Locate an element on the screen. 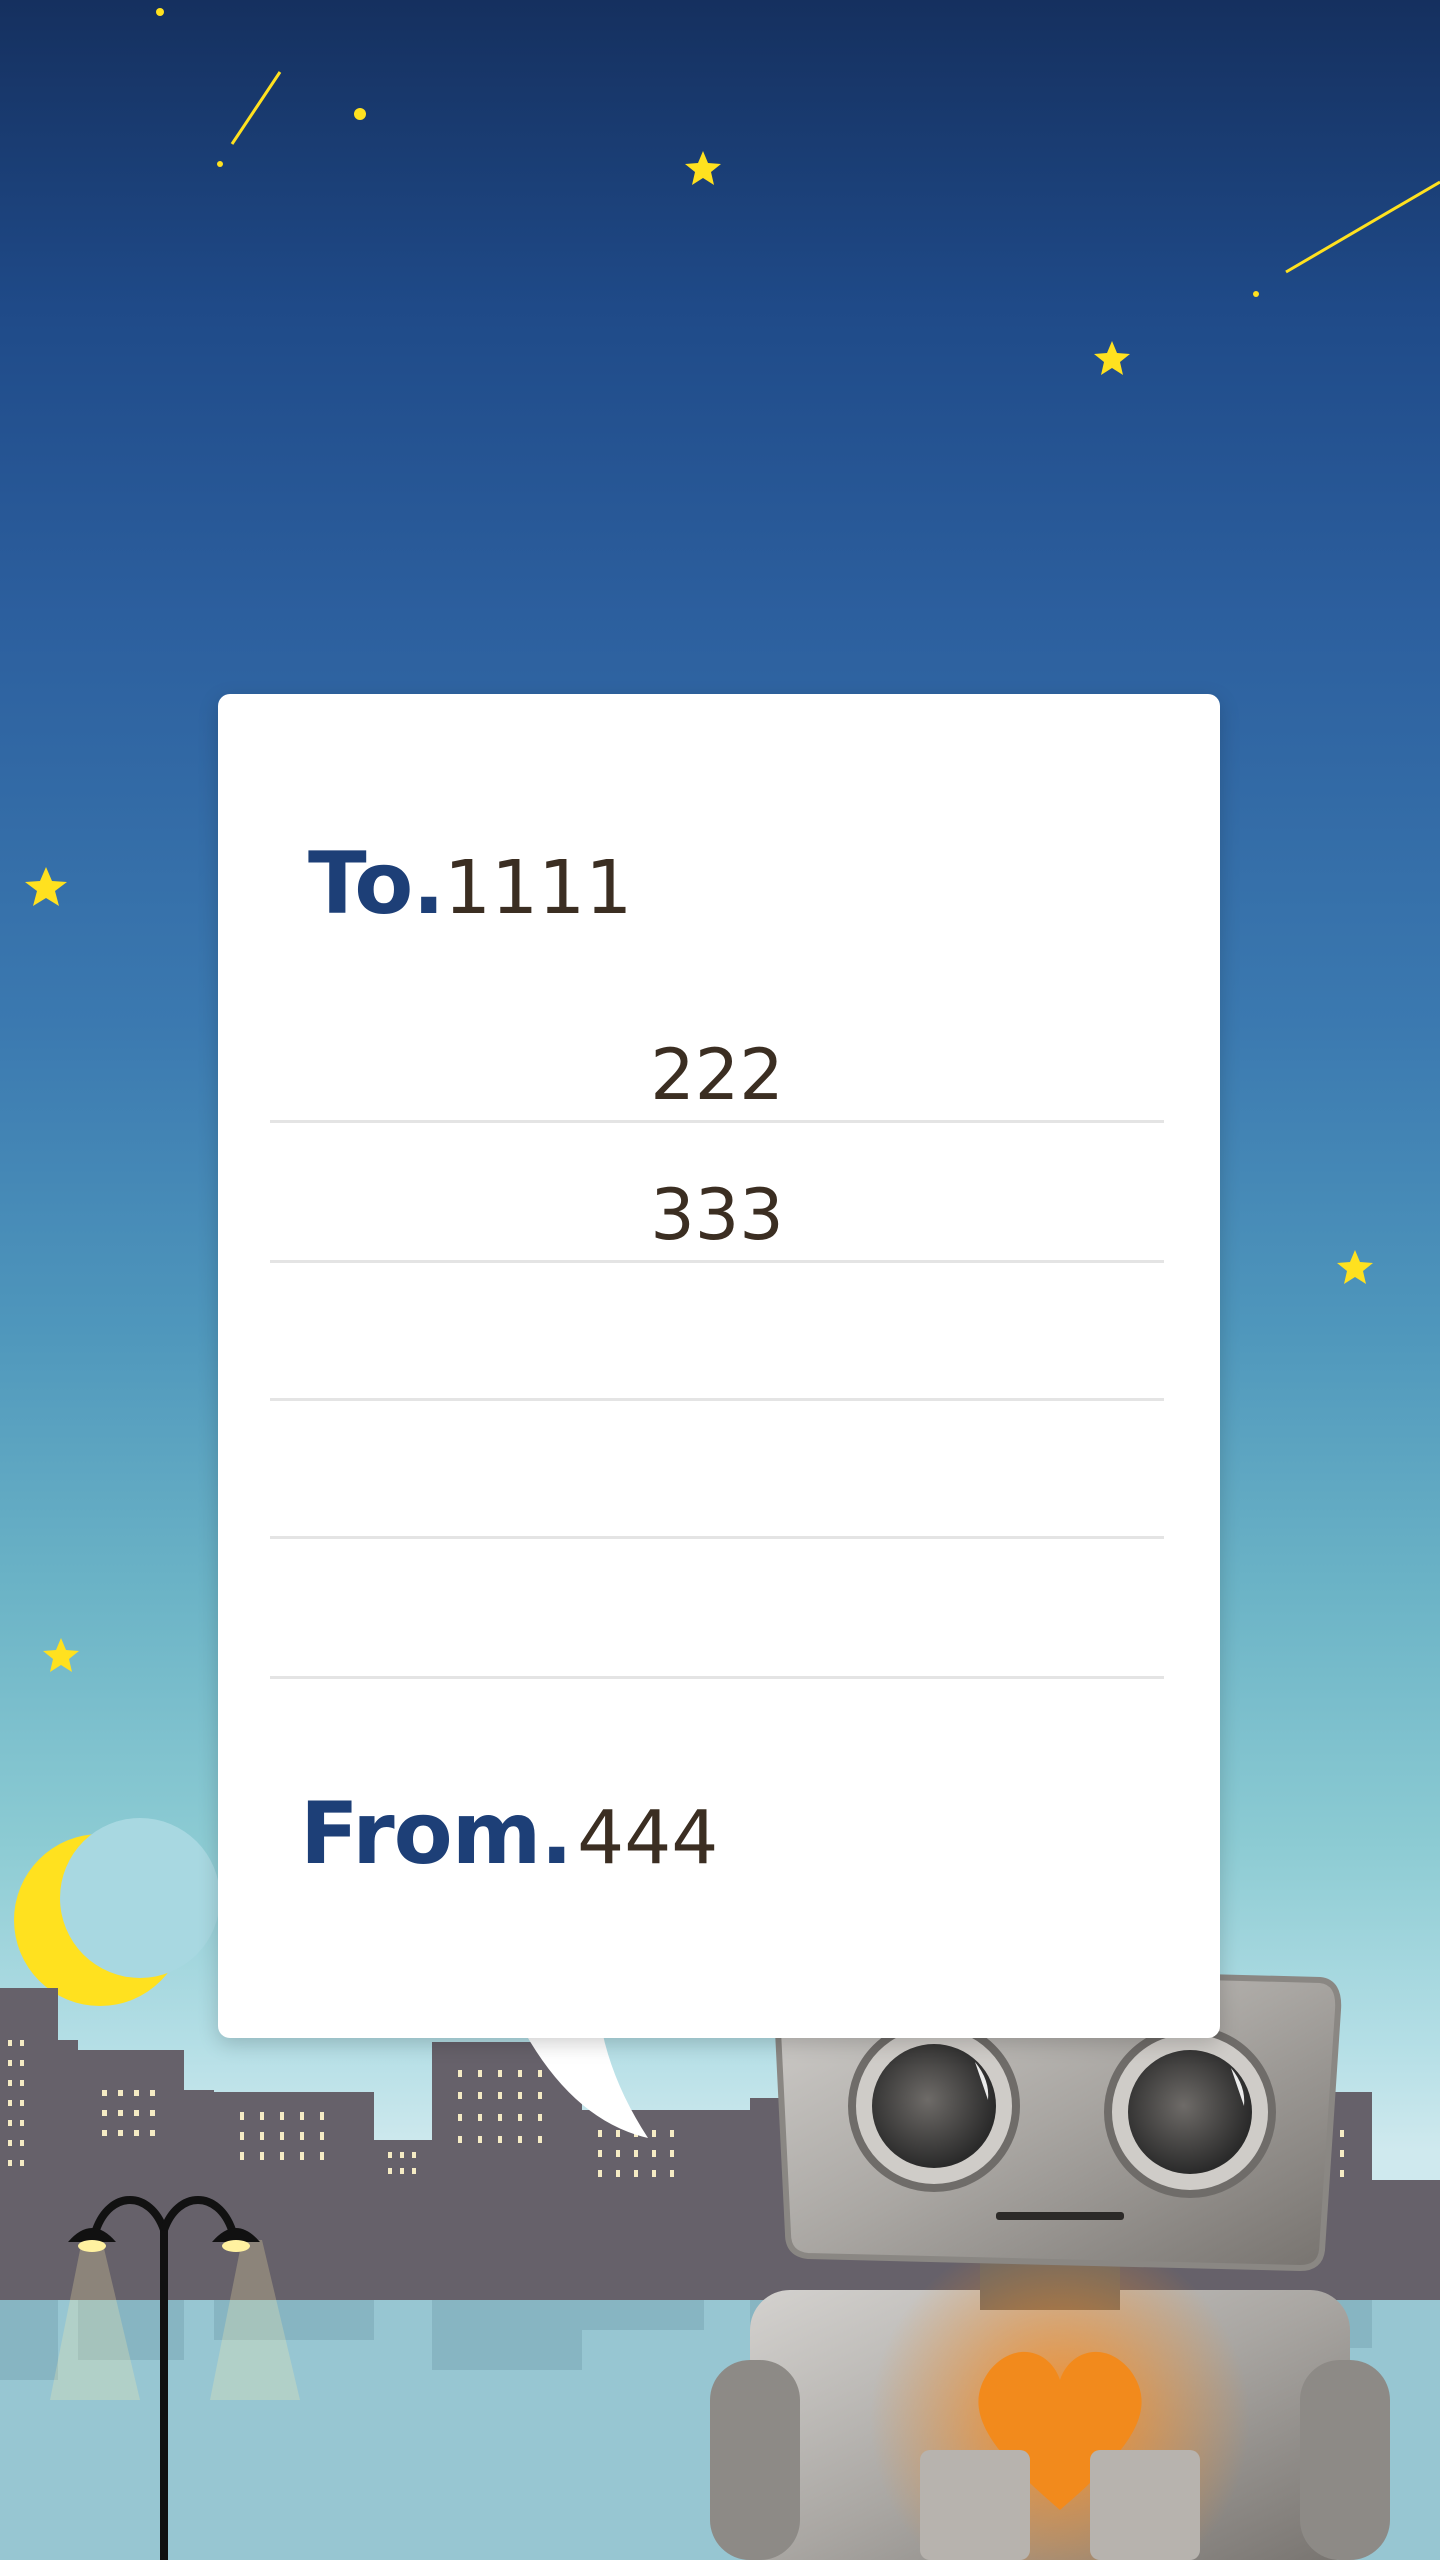  street-lamp-icon is located at coordinates (175, 2378).